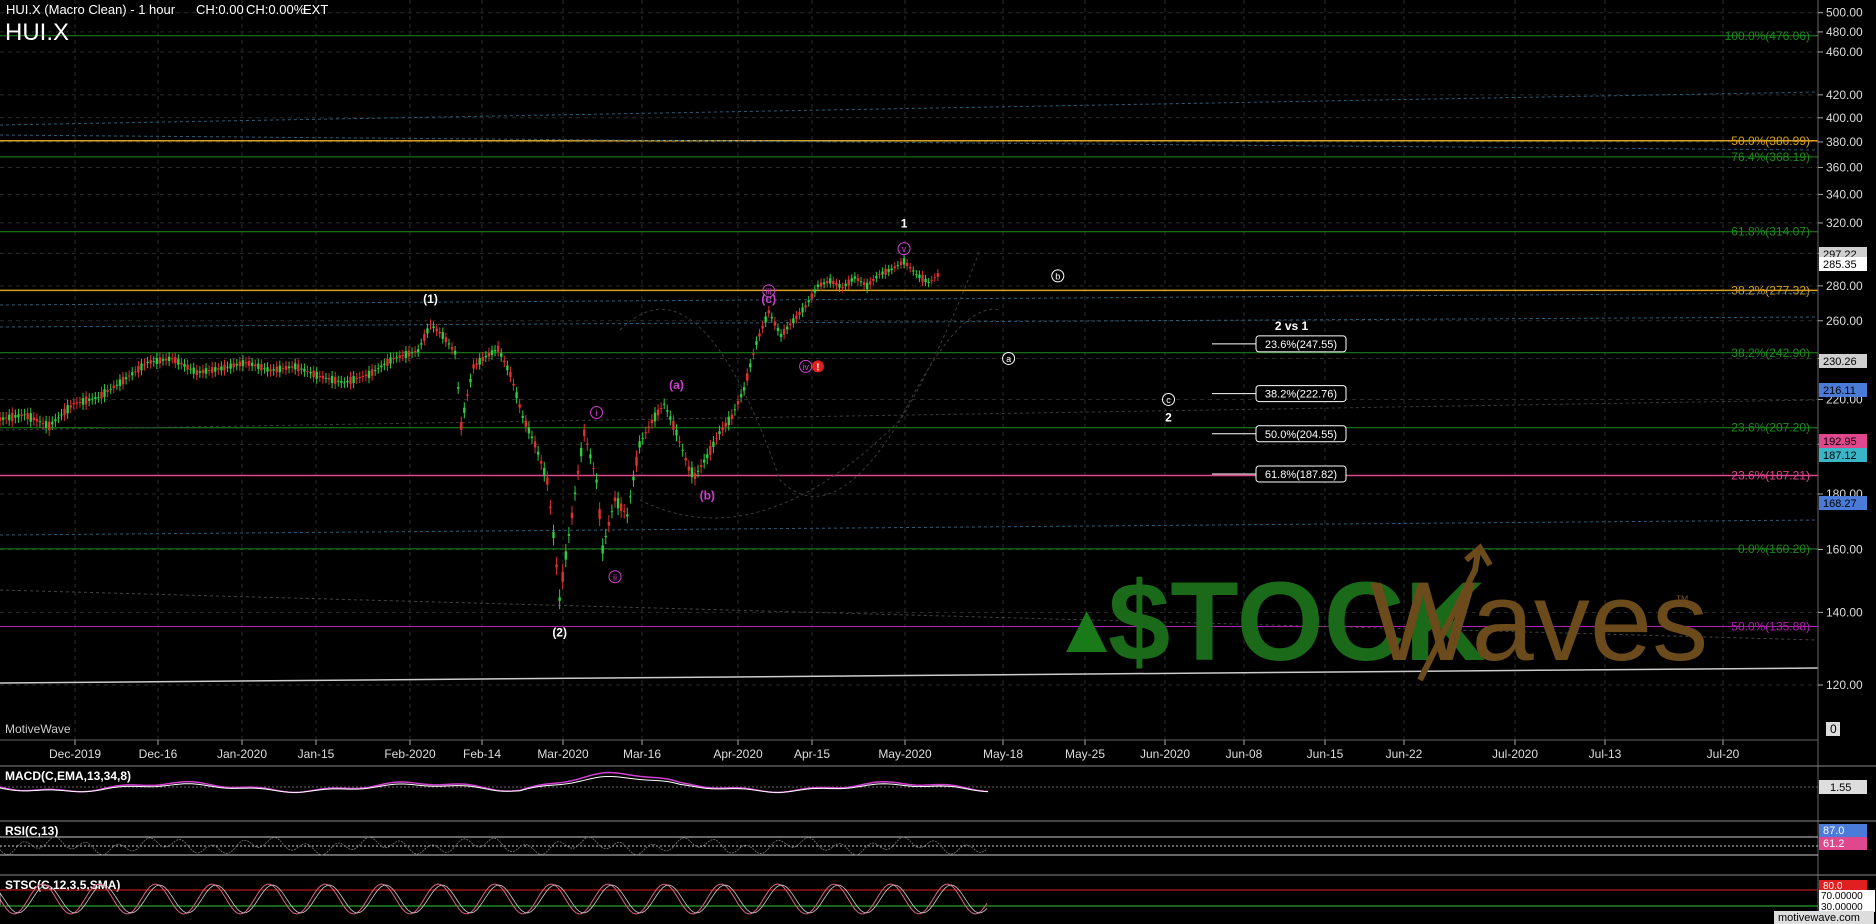 The height and width of the screenshot is (924, 1876). What do you see at coordinates (316, 754) in the screenshot?
I see `x-tick-label: Jan-15` at bounding box center [316, 754].